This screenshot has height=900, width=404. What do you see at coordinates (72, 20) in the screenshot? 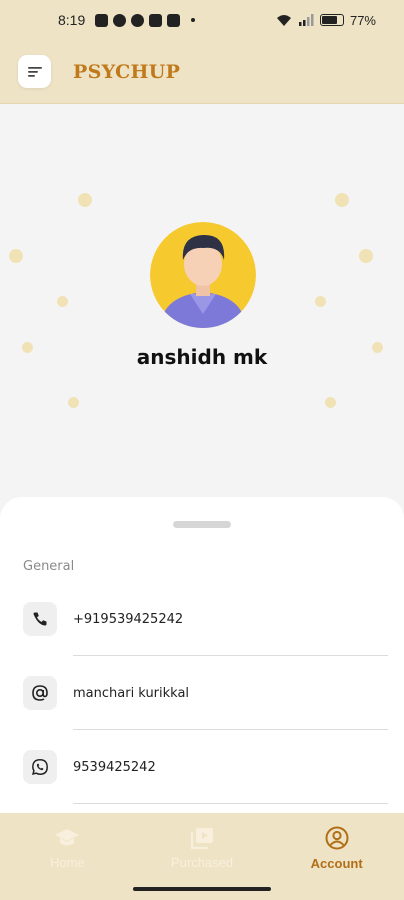
I see `status-time: 8:19` at bounding box center [72, 20].